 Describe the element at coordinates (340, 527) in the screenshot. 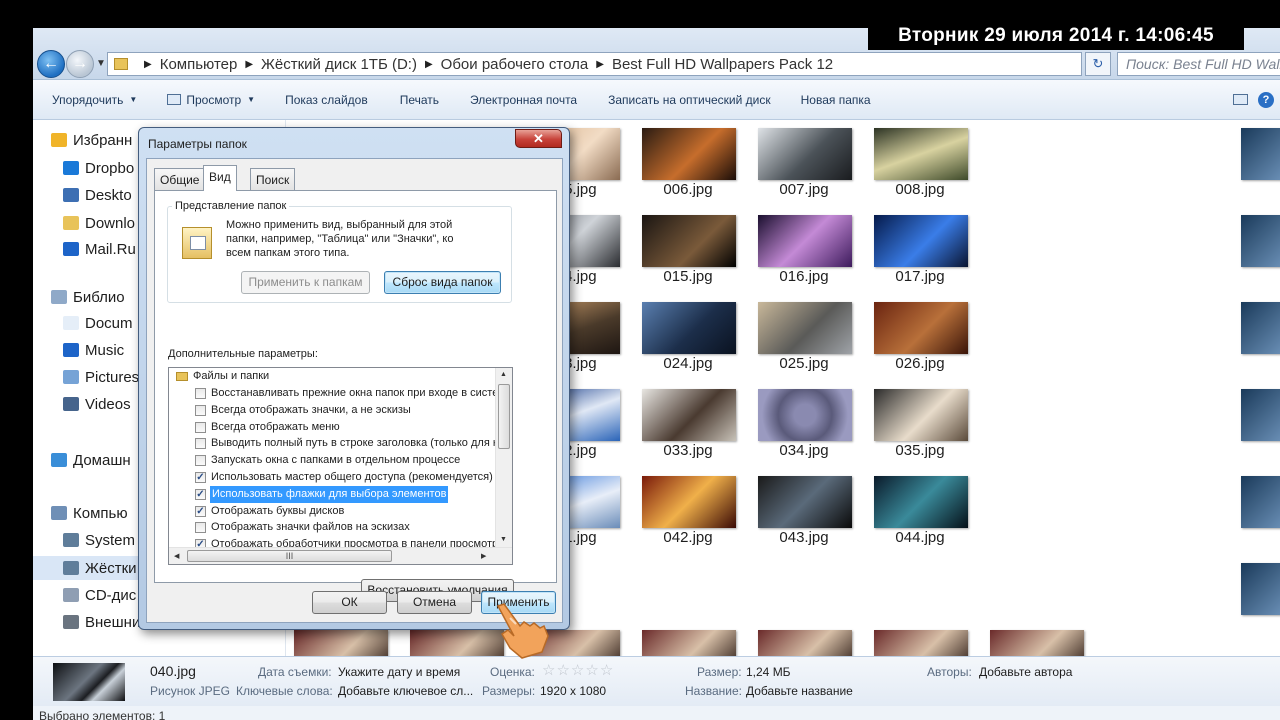

I see `option-row: Отображать значки файлов на эскизах` at that location.